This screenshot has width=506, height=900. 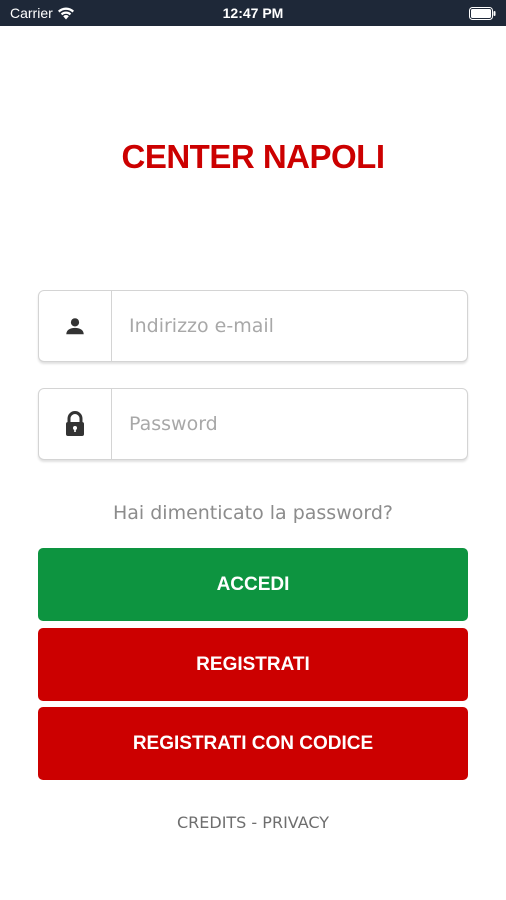 I want to click on status-bar: Carrier 12:47 PM, so click(x=253, y=13).